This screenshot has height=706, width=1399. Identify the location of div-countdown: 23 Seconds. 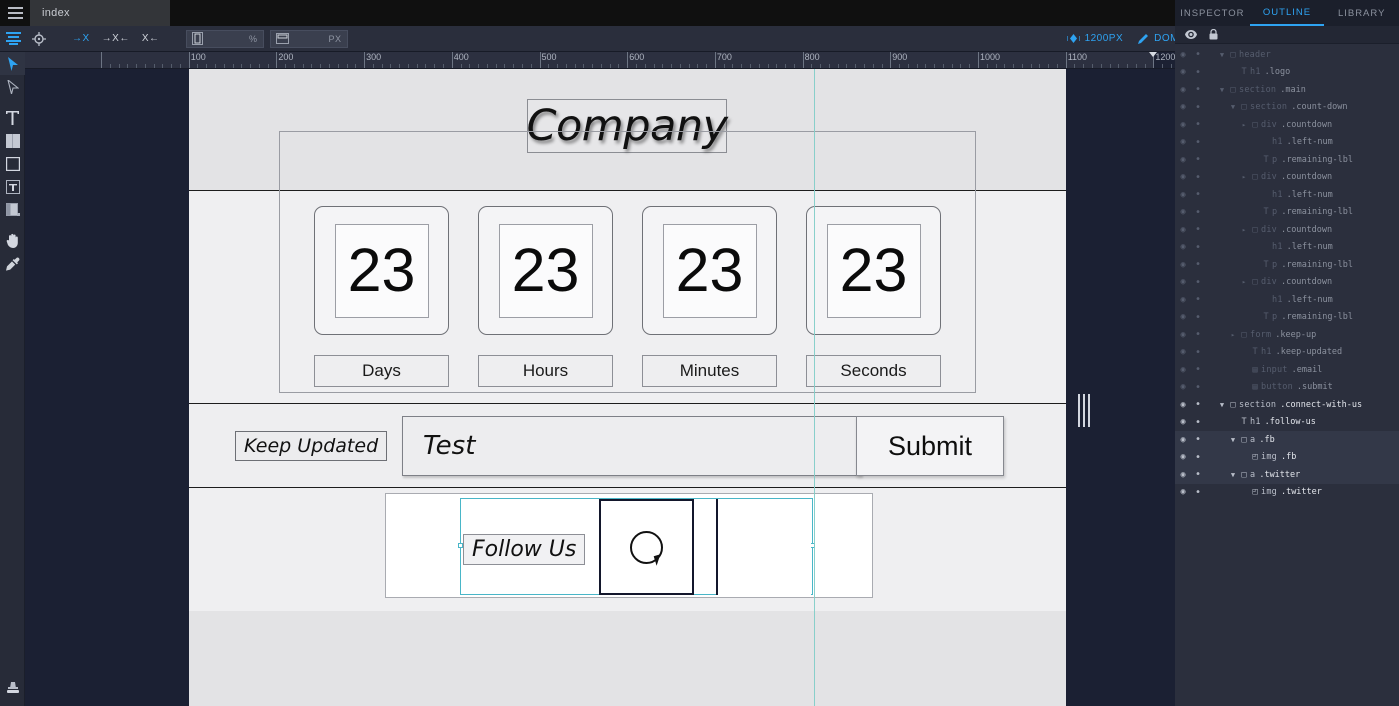
(873, 304).